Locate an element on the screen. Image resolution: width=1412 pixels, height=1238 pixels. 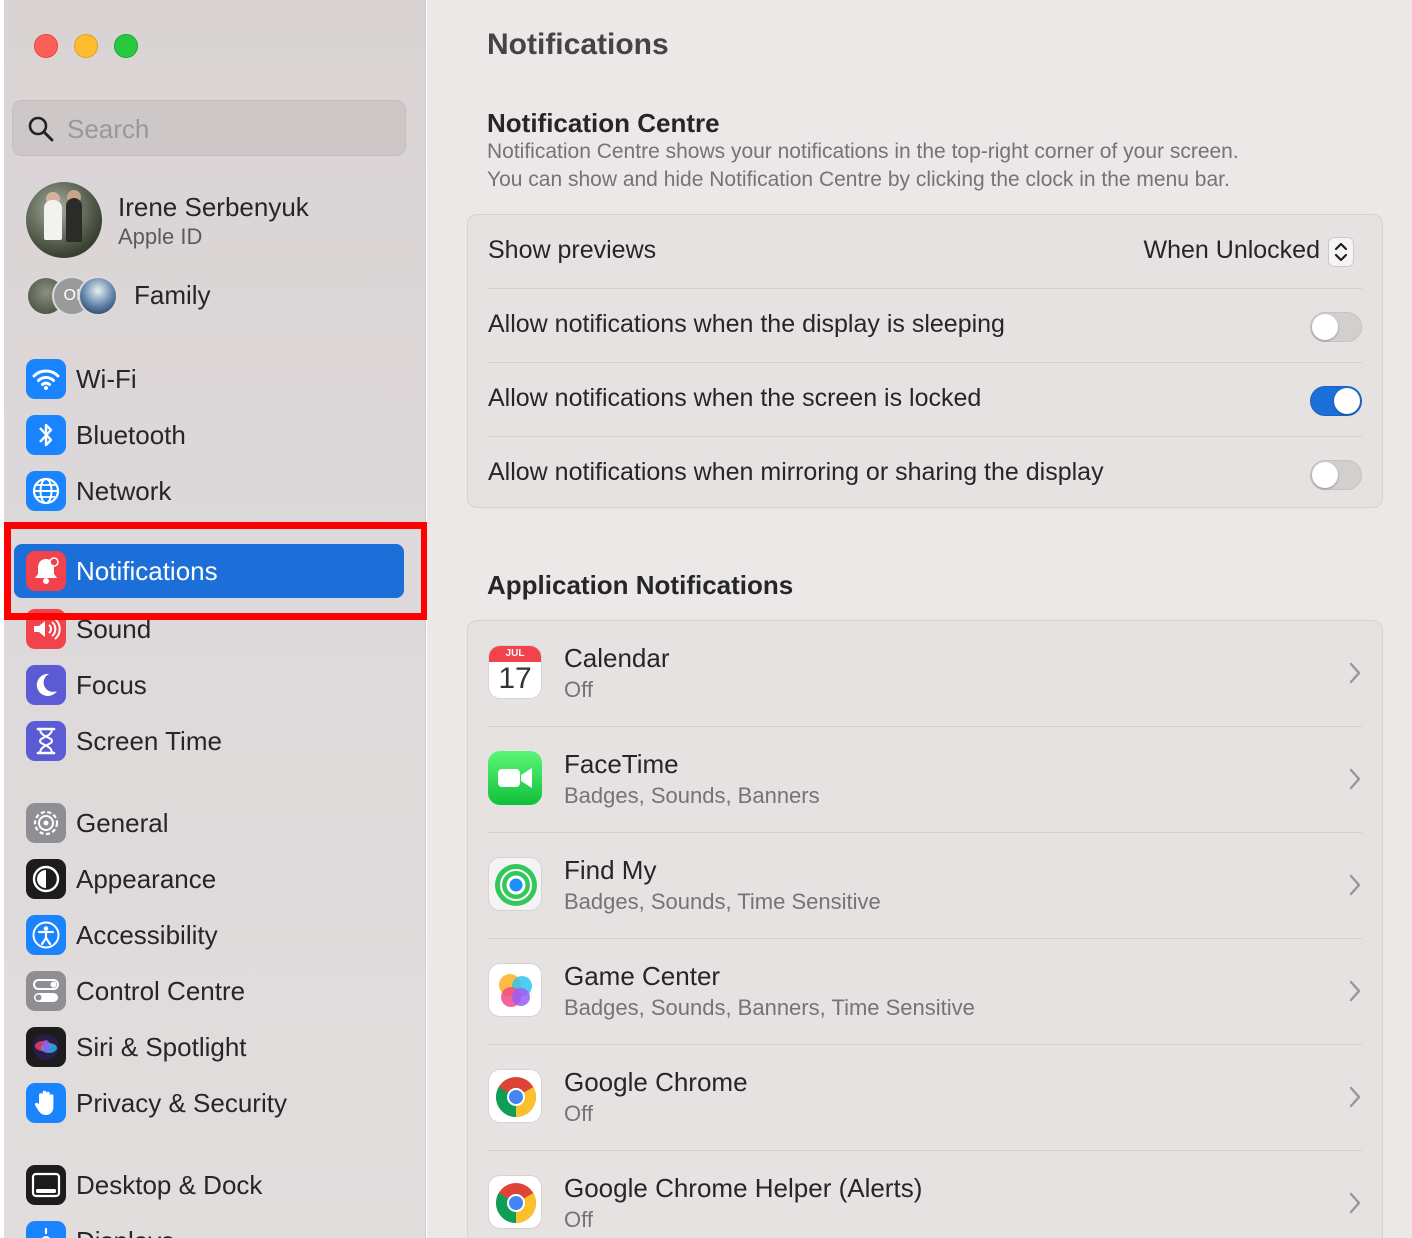
sidebar-item-label: Screen Time is located at coordinates (149, 741).